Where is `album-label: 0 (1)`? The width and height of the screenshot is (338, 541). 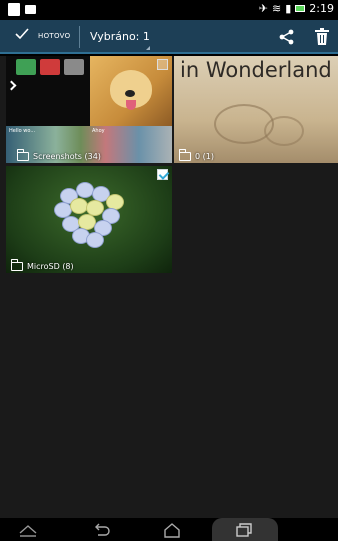
album-label: 0 (1) is located at coordinates (196, 155).